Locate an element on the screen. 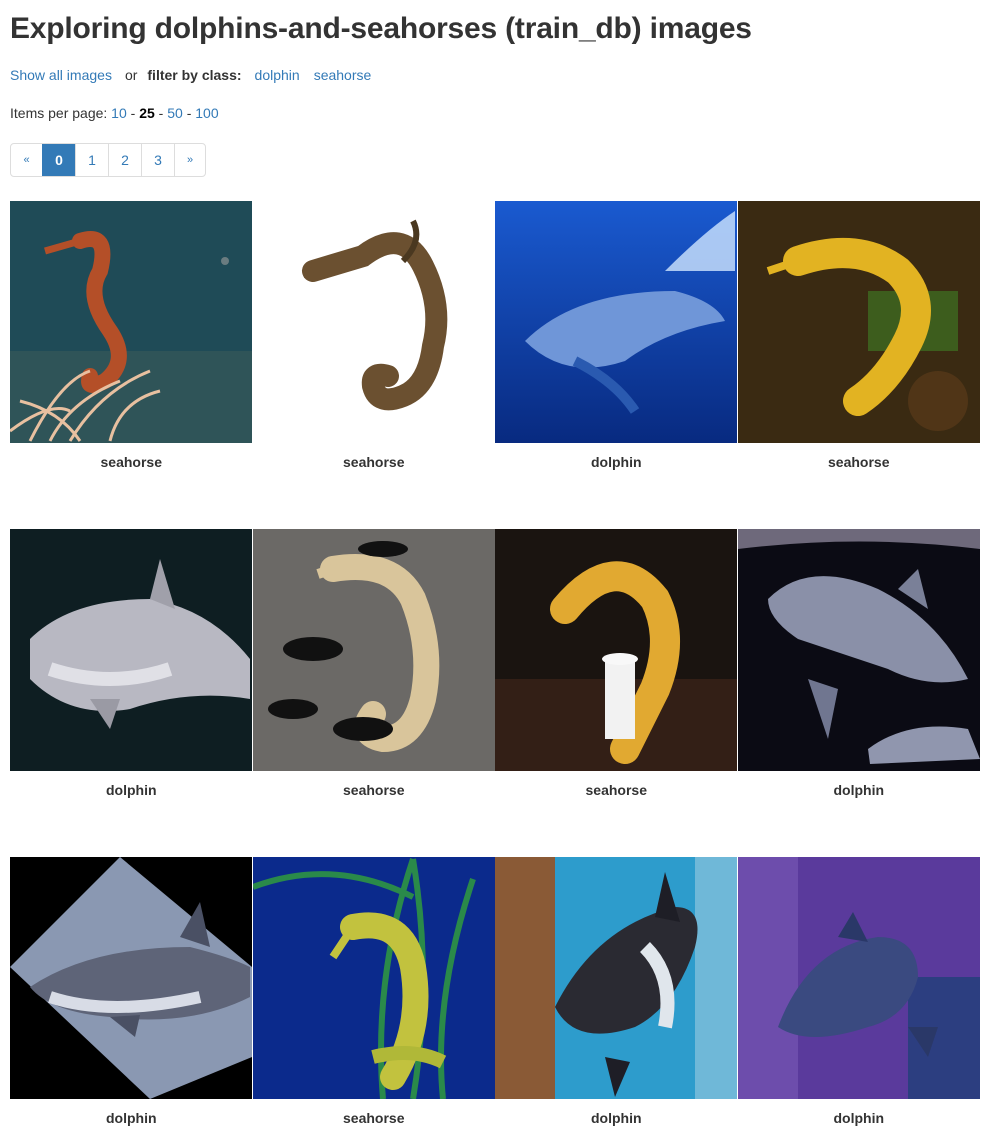 The width and height of the screenshot is (992, 1130). per-page-50-link: 50 is located at coordinates (175, 113).